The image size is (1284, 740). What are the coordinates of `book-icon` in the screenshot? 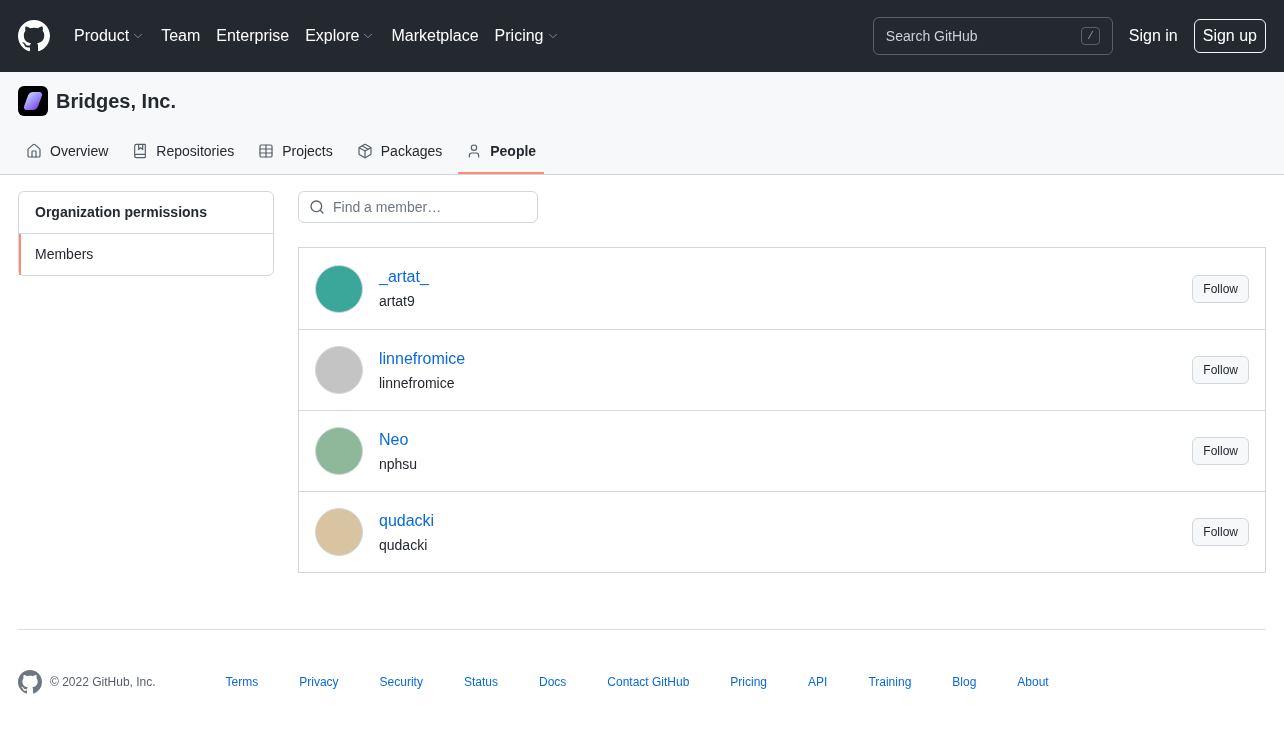 It's located at (140, 151).